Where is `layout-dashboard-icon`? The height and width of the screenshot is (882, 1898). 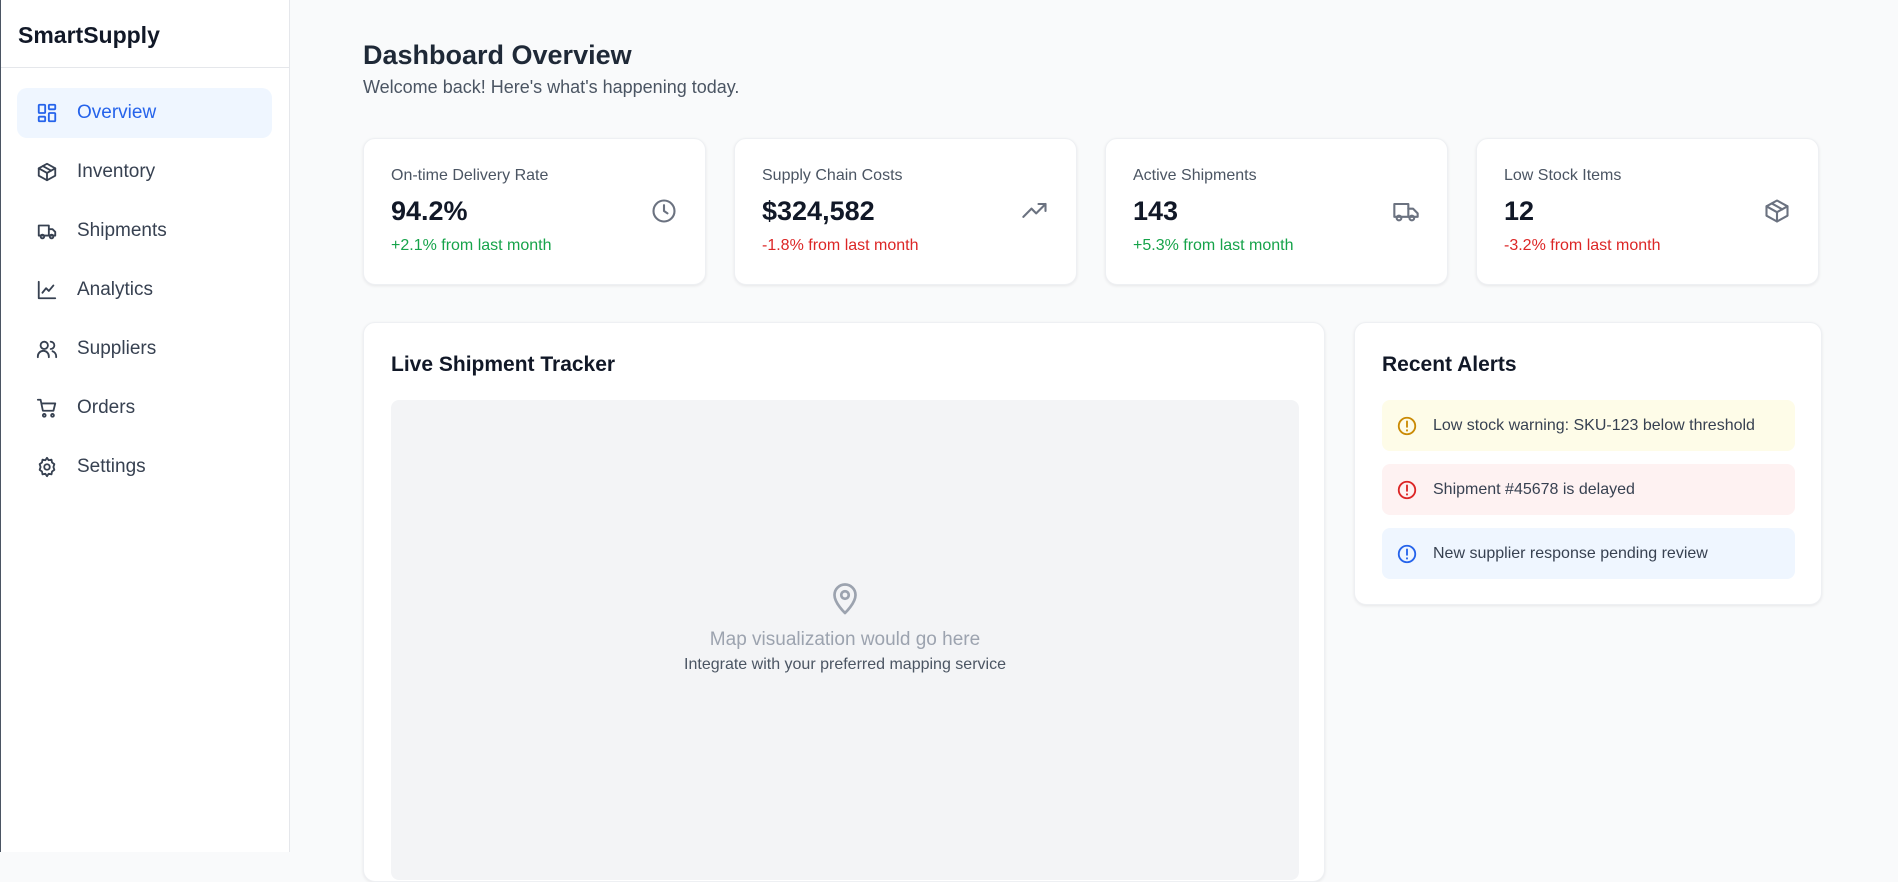
layout-dashboard-icon is located at coordinates (47, 113).